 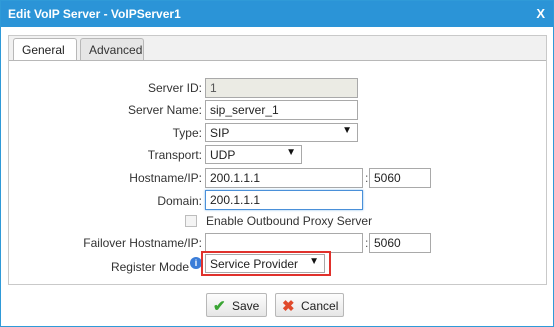 I want to click on hostname-field, so click(x=284, y=178).